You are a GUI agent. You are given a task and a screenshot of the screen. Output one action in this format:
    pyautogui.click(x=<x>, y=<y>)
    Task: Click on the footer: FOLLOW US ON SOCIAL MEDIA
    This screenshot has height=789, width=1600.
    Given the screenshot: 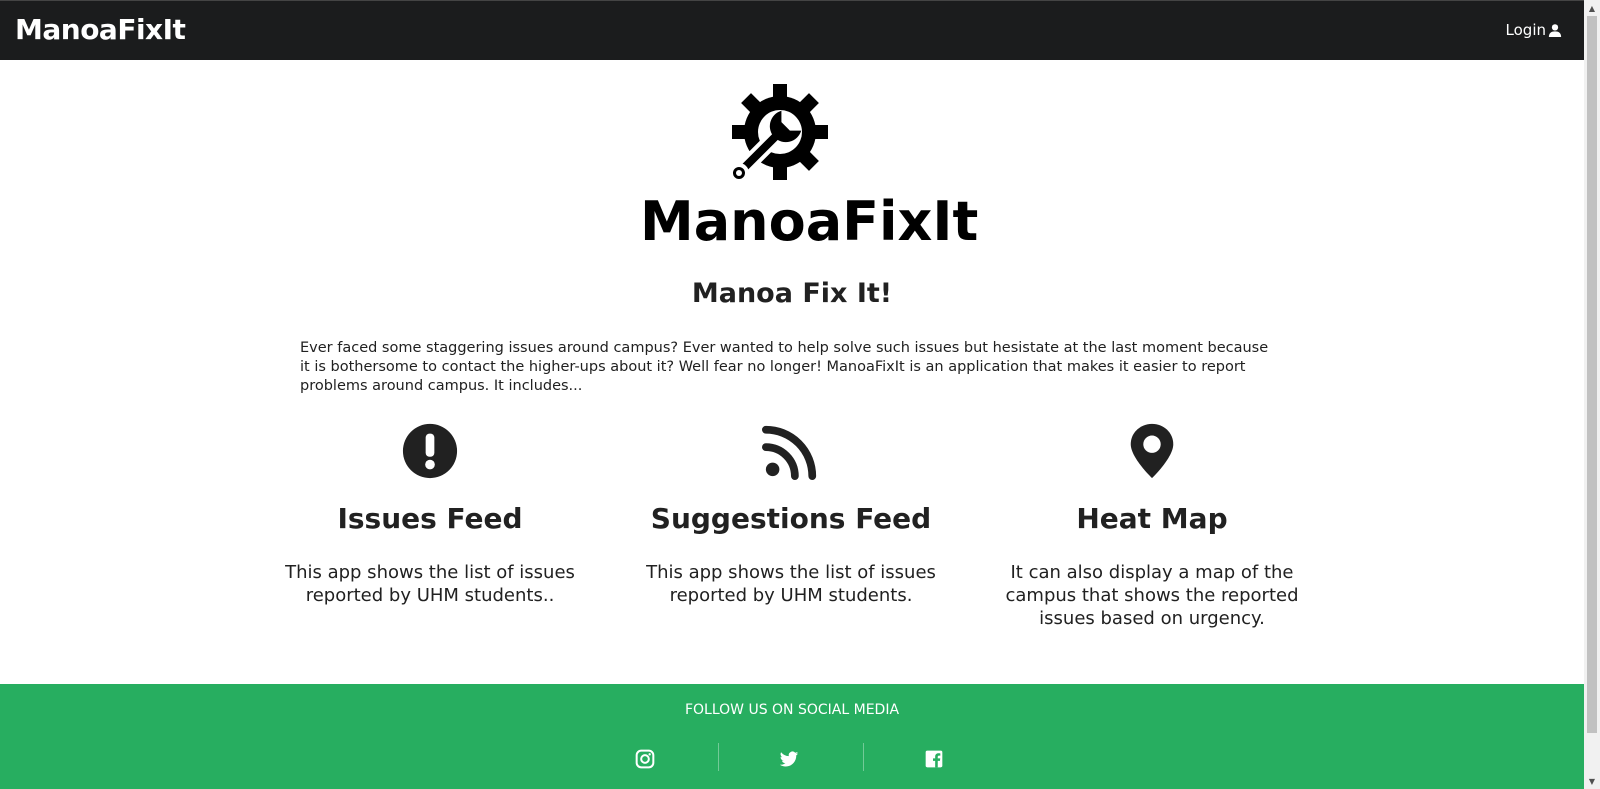 What is the action you would take?
    pyautogui.click(x=792, y=736)
    